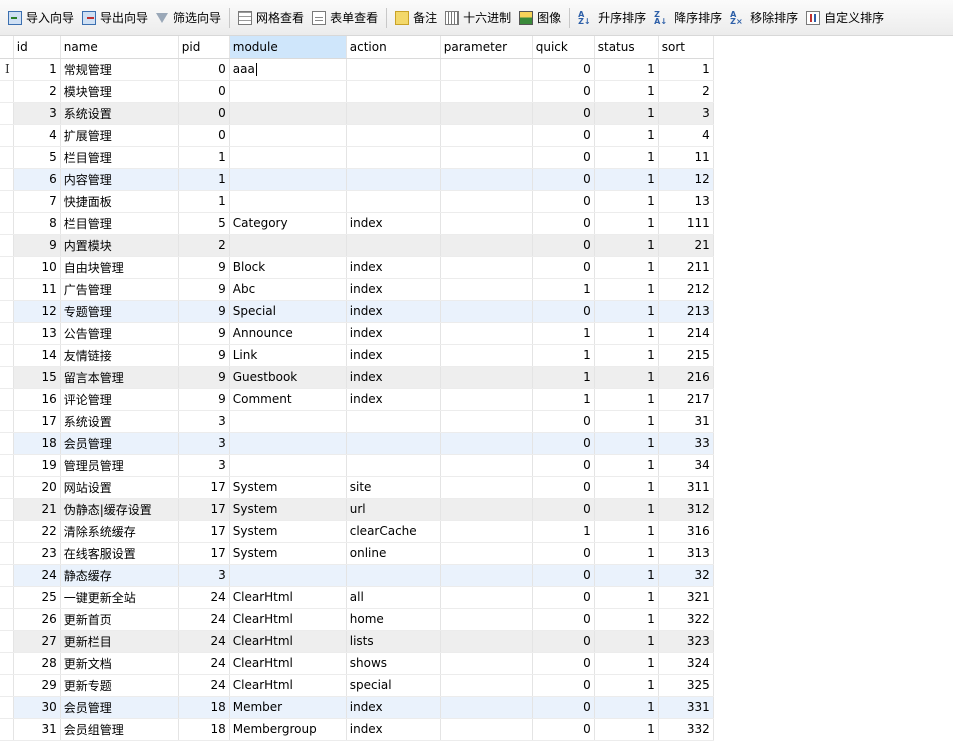 The width and height of the screenshot is (953, 743). What do you see at coordinates (686, 245) in the screenshot?
I see `cell-sort: 21` at bounding box center [686, 245].